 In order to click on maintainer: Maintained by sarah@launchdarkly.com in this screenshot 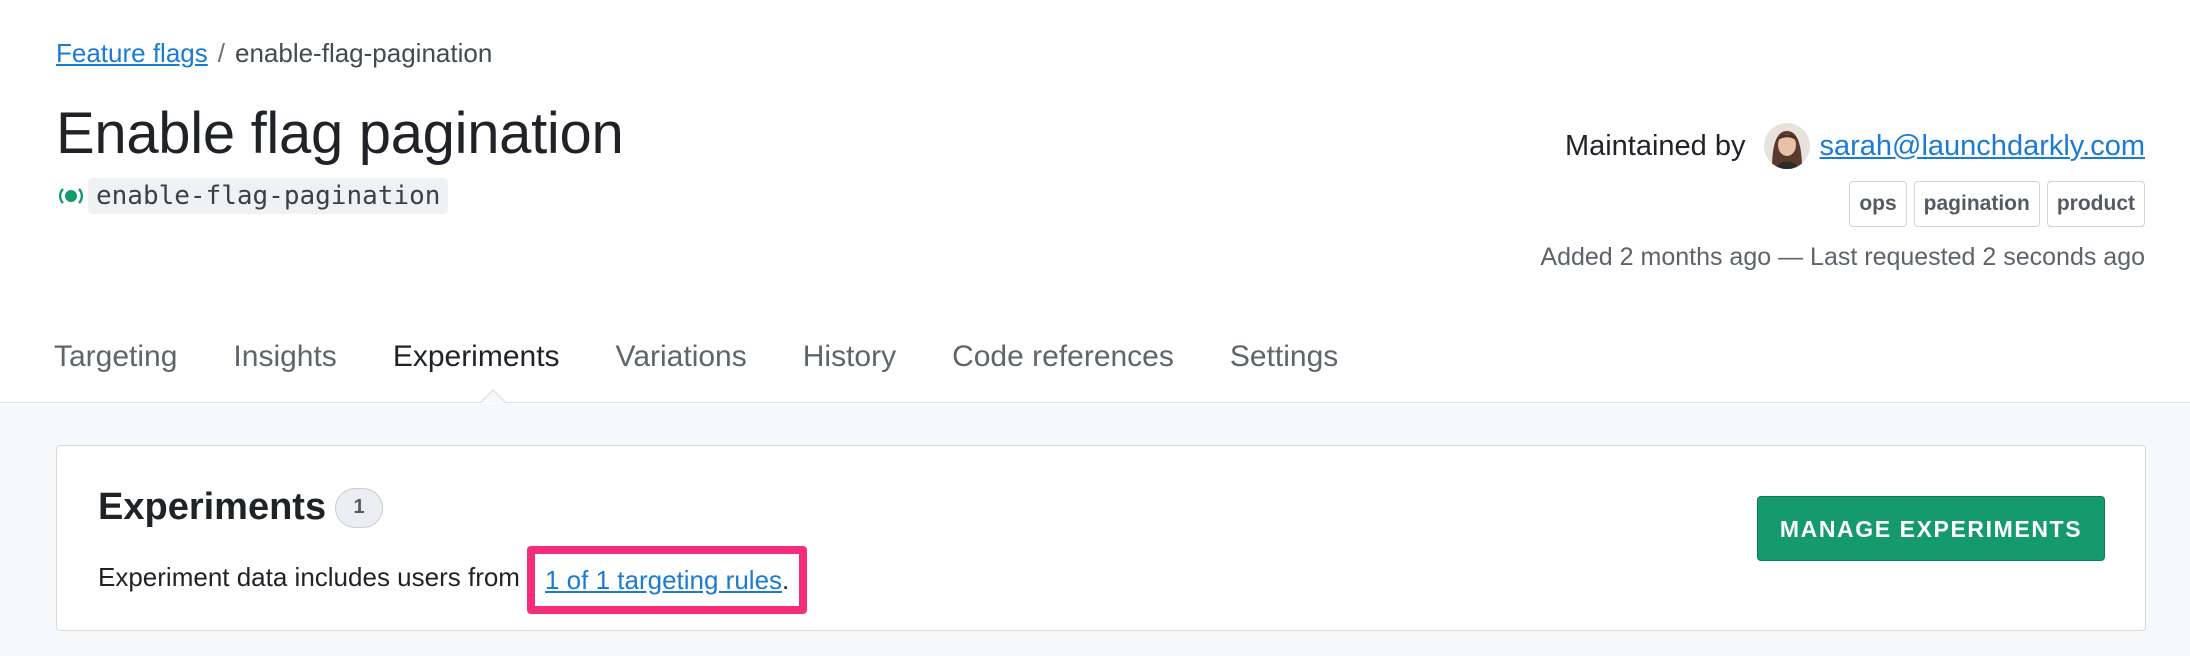, I will do `click(1855, 146)`.